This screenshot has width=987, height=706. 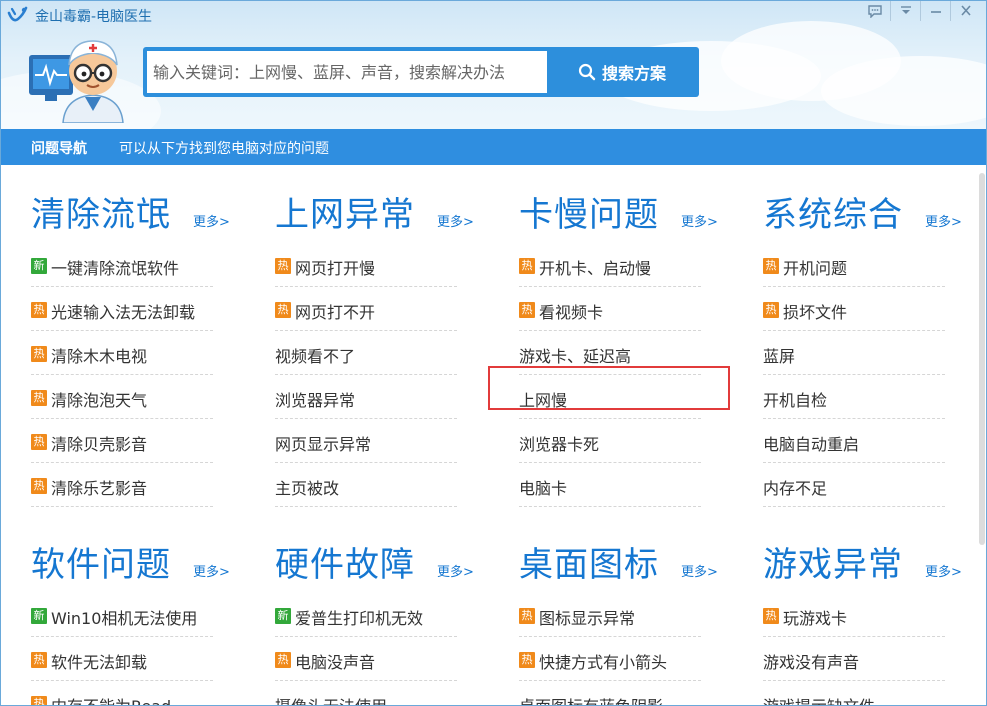 I want to click on problem-link: 摄像头无法使用, so click(x=366, y=693).